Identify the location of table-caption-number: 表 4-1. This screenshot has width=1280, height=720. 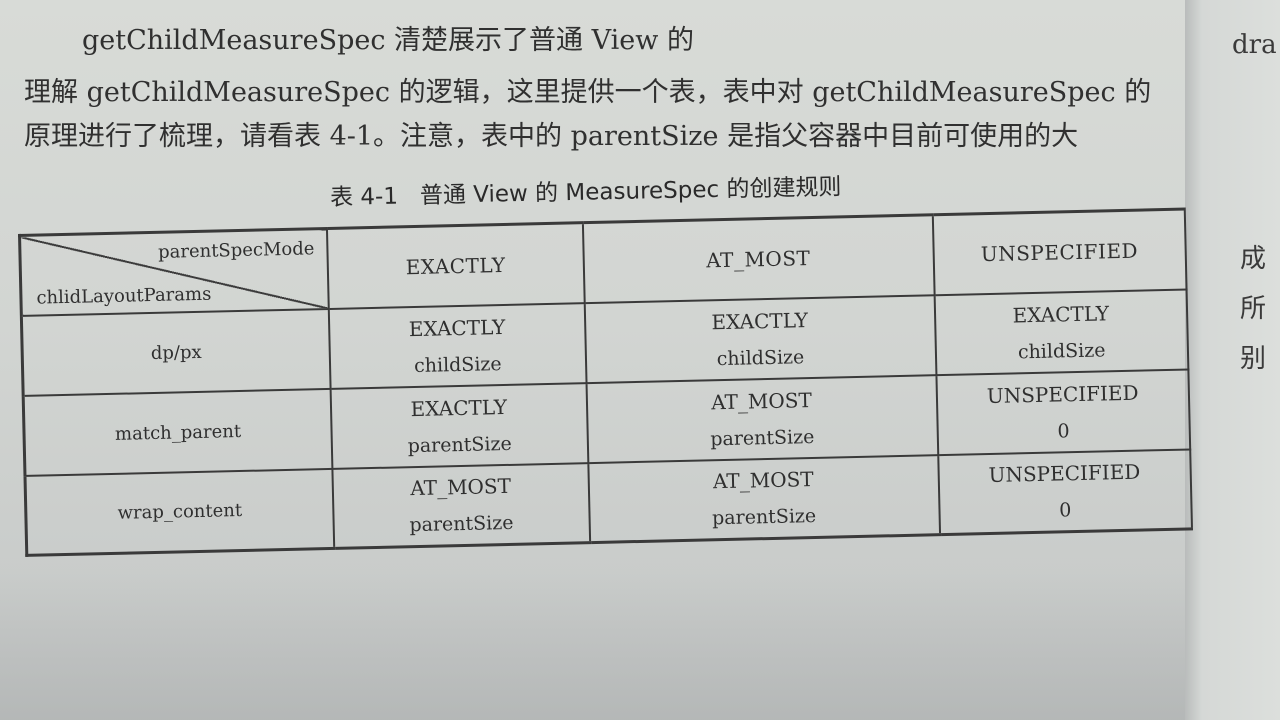
(364, 197).